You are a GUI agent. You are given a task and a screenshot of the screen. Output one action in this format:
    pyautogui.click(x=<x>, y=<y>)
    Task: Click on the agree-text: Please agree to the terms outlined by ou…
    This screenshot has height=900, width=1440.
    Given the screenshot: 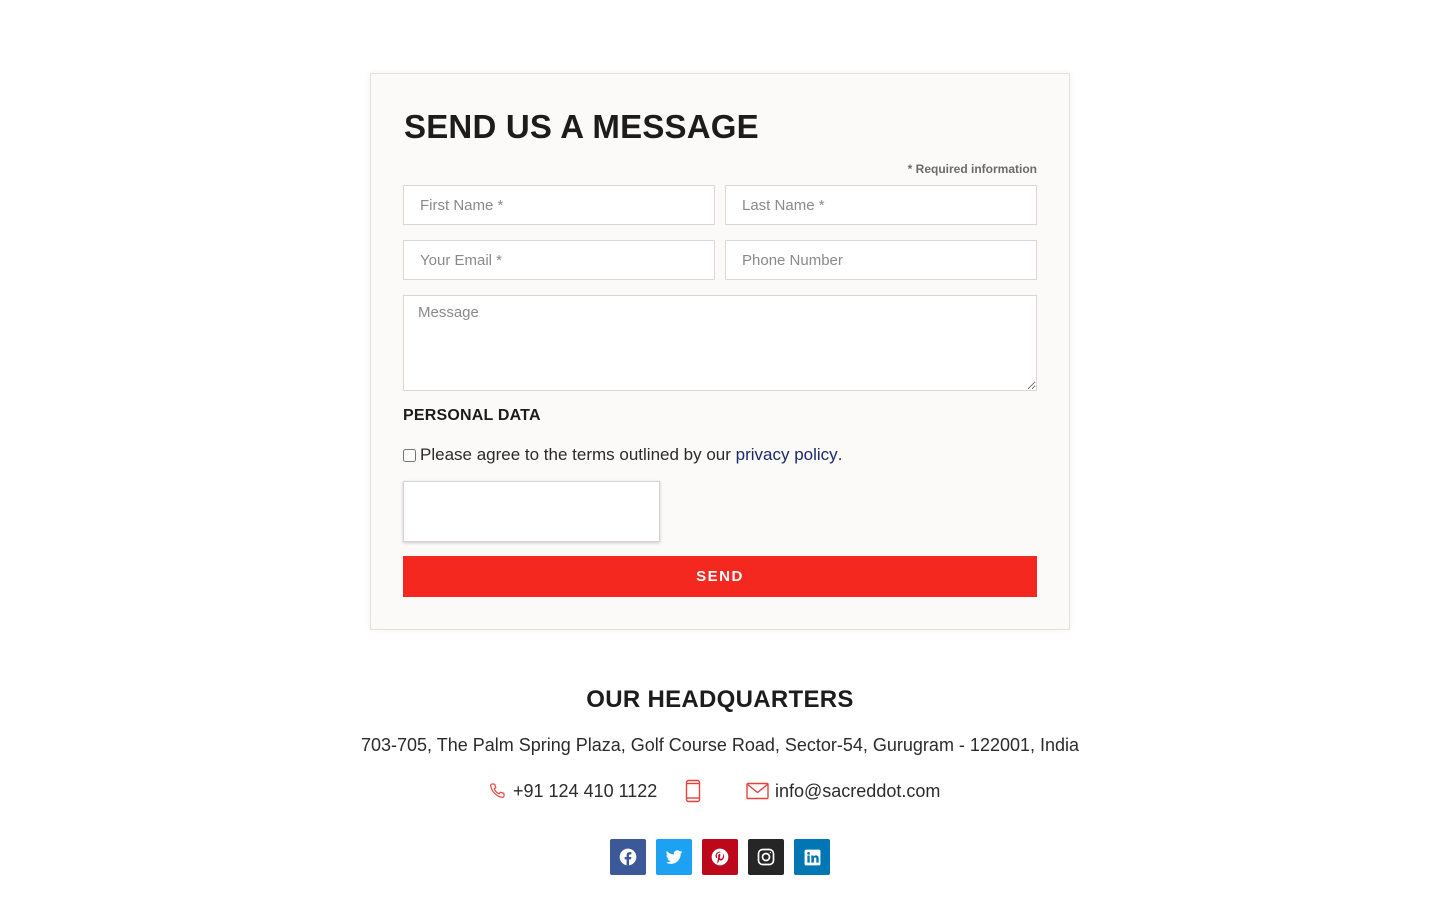 What is the action you would take?
    pyautogui.click(x=575, y=454)
    